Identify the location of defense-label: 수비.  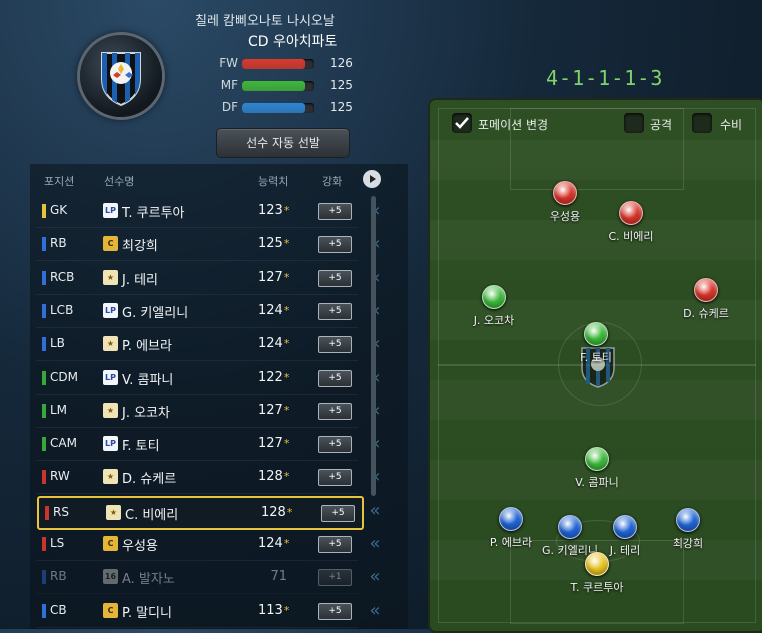
(731, 125).